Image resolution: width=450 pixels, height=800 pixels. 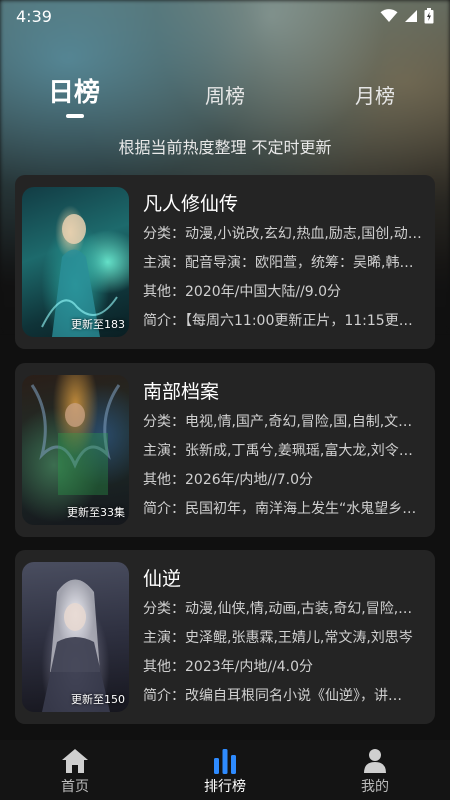 What do you see at coordinates (75, 787) in the screenshot?
I see `nav-home-label: 首页` at bounding box center [75, 787].